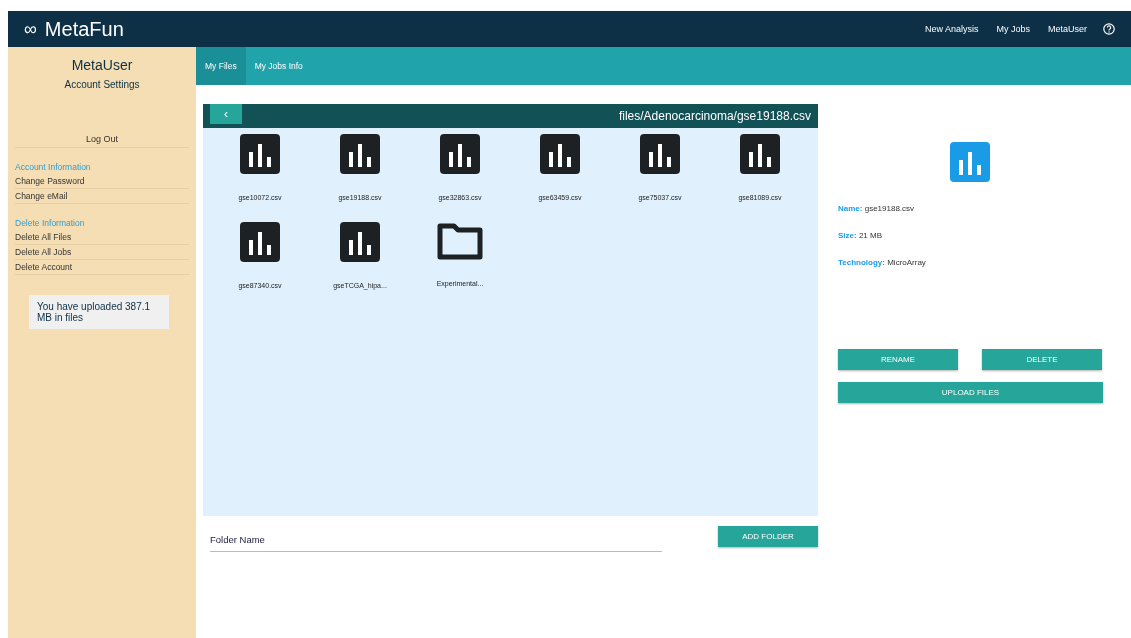 Image resolution: width=1131 pixels, height=638 pixels. Describe the element at coordinates (861, 235) in the screenshot. I see `detail-text: Size: 21 MB` at that location.